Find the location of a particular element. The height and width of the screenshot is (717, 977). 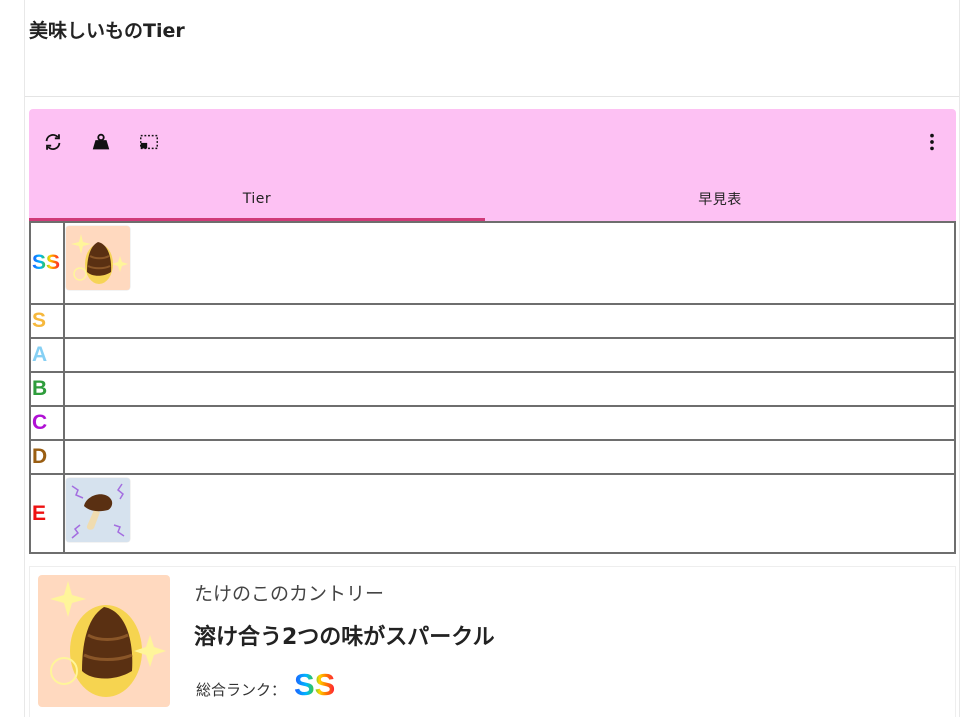

tier-label-text: SS is located at coordinates (46, 262).